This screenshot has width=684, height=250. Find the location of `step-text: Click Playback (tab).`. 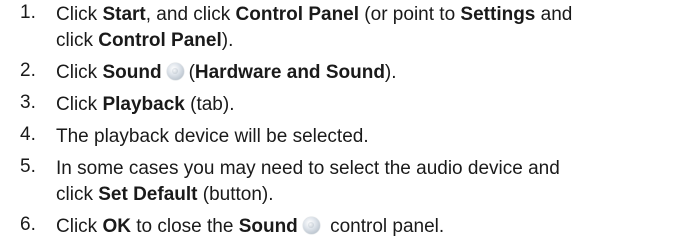

step-text: Click Playback (tab). is located at coordinates (145, 104).